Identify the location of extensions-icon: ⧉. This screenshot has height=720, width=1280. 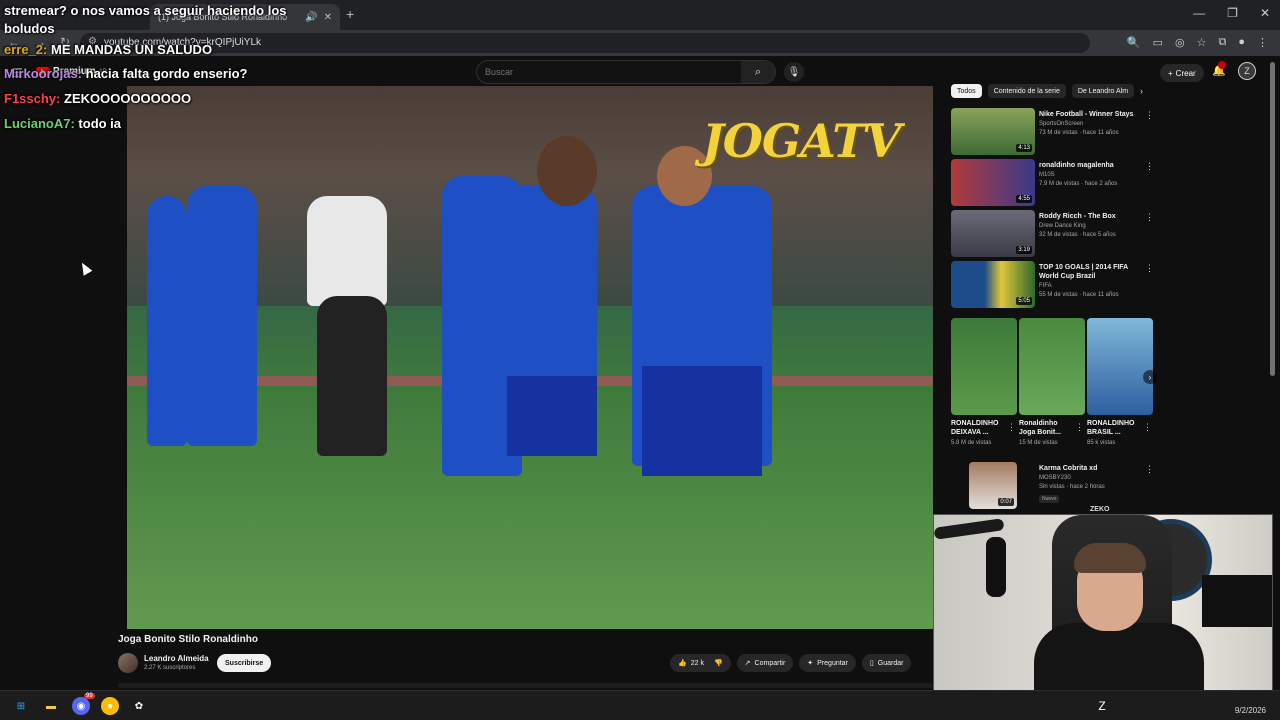
(1222, 42).